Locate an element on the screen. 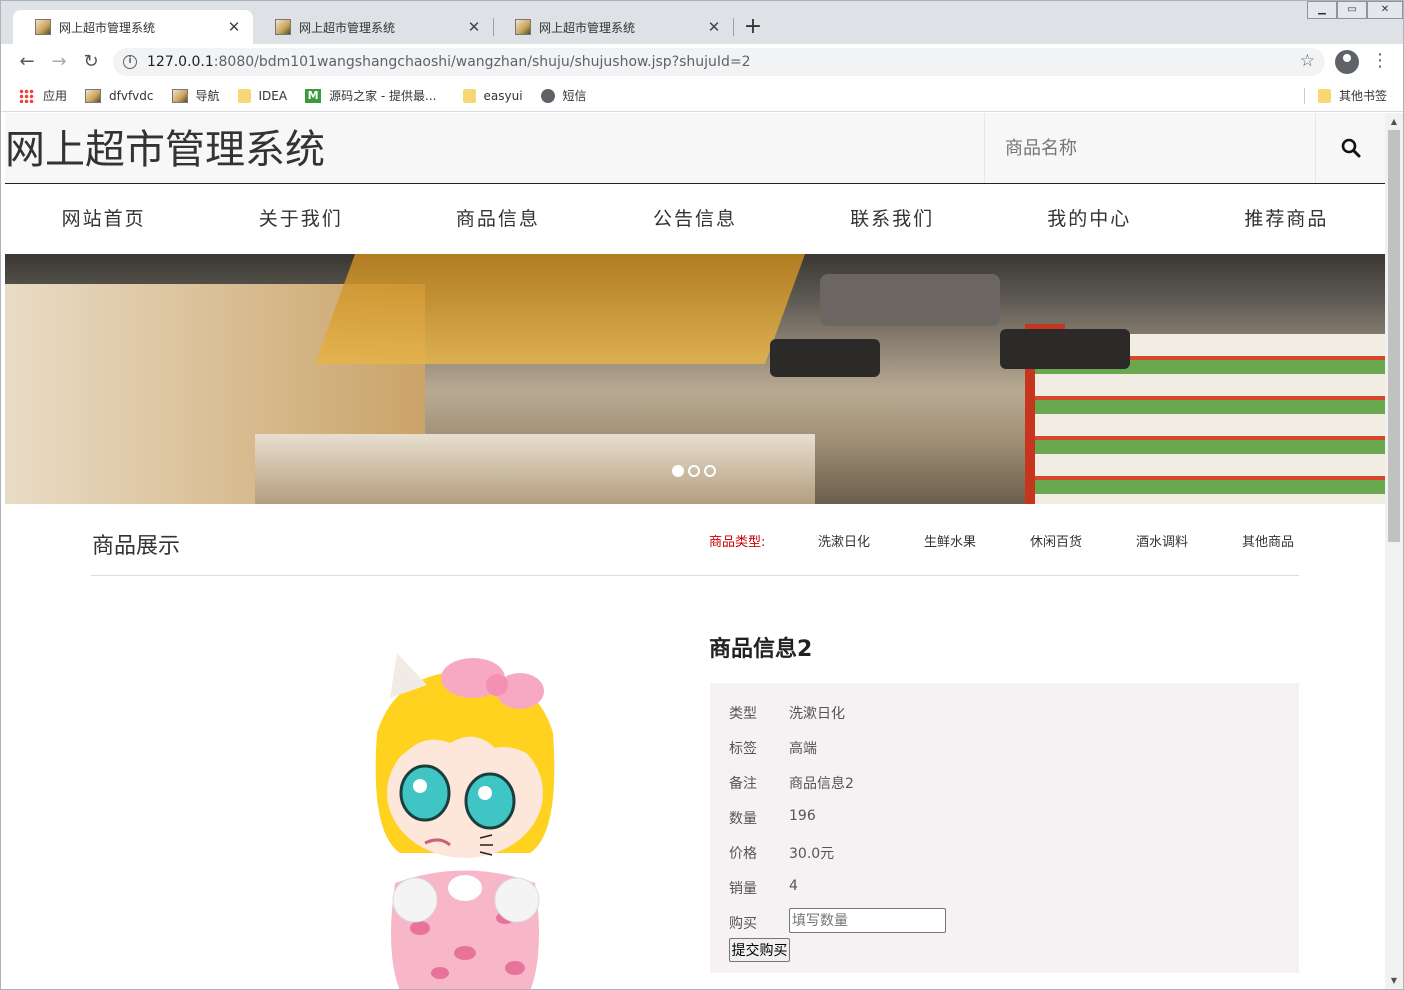  product-section-header: 商品展示 商品类型: 洗漱日化 生鲜水果 休闲百货 酒水调料 其他商品 is located at coordinates (695, 540).